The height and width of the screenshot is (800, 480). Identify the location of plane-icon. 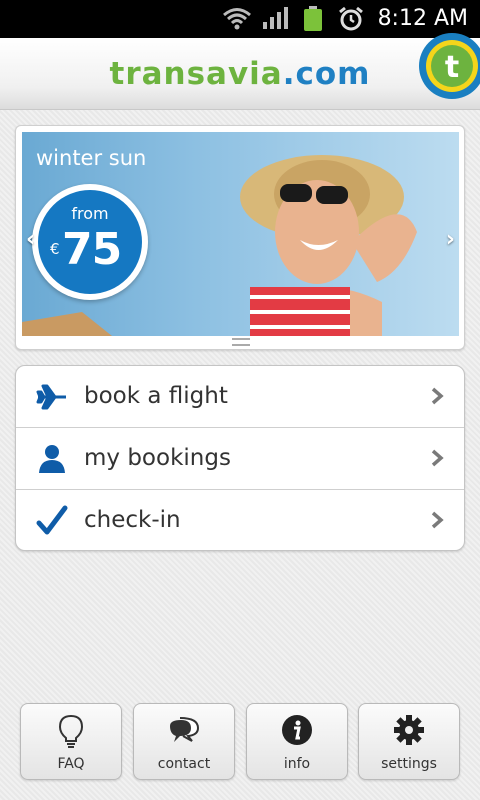
(51, 397).